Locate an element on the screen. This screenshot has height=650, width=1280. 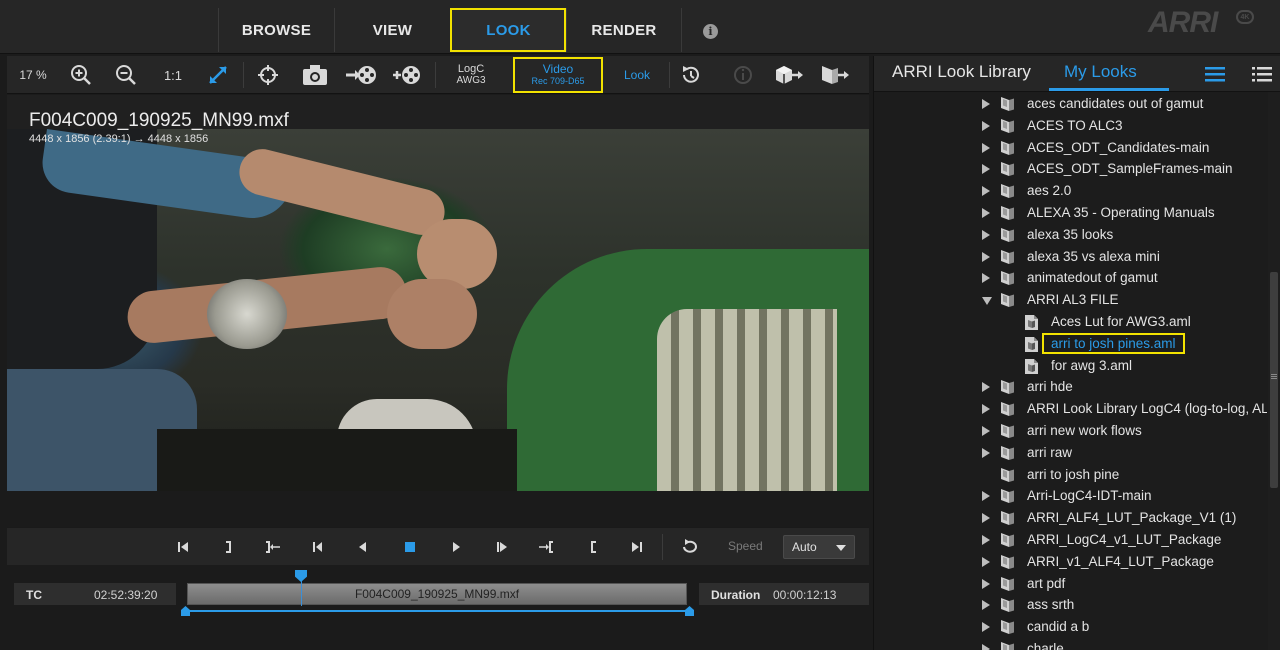
tab-arri-look-library: ARRI Look Library is located at coordinates (961, 72).